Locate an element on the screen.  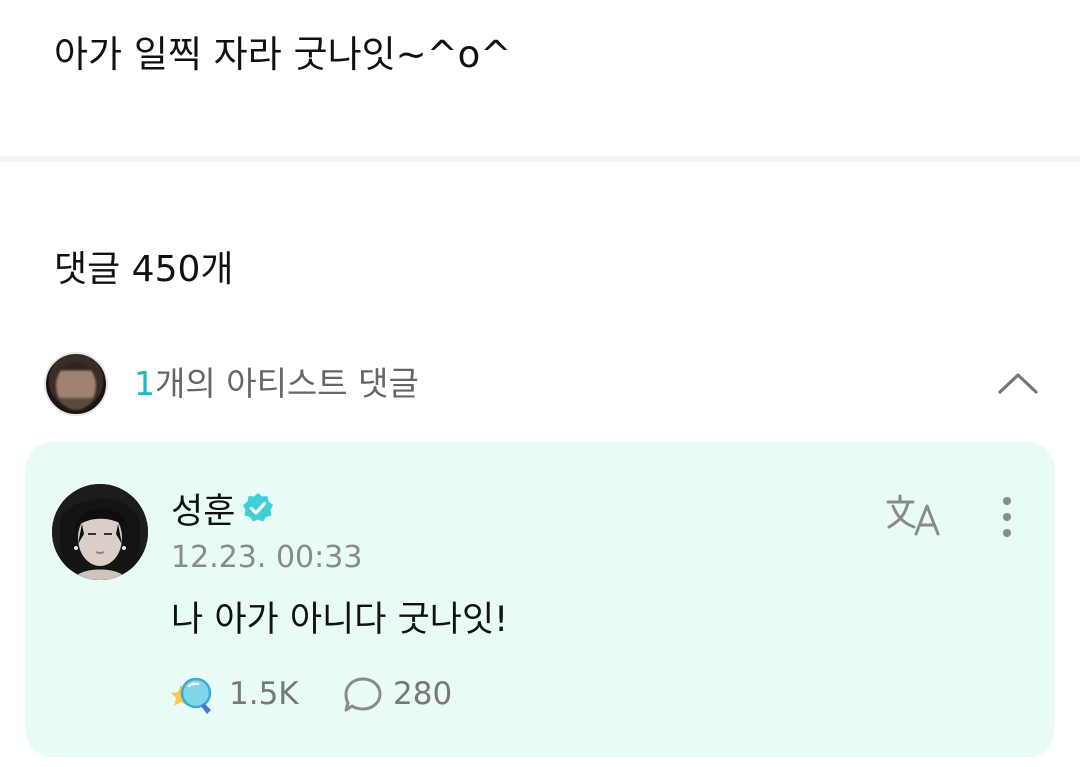
like-count: 1.5K is located at coordinates (264, 694).